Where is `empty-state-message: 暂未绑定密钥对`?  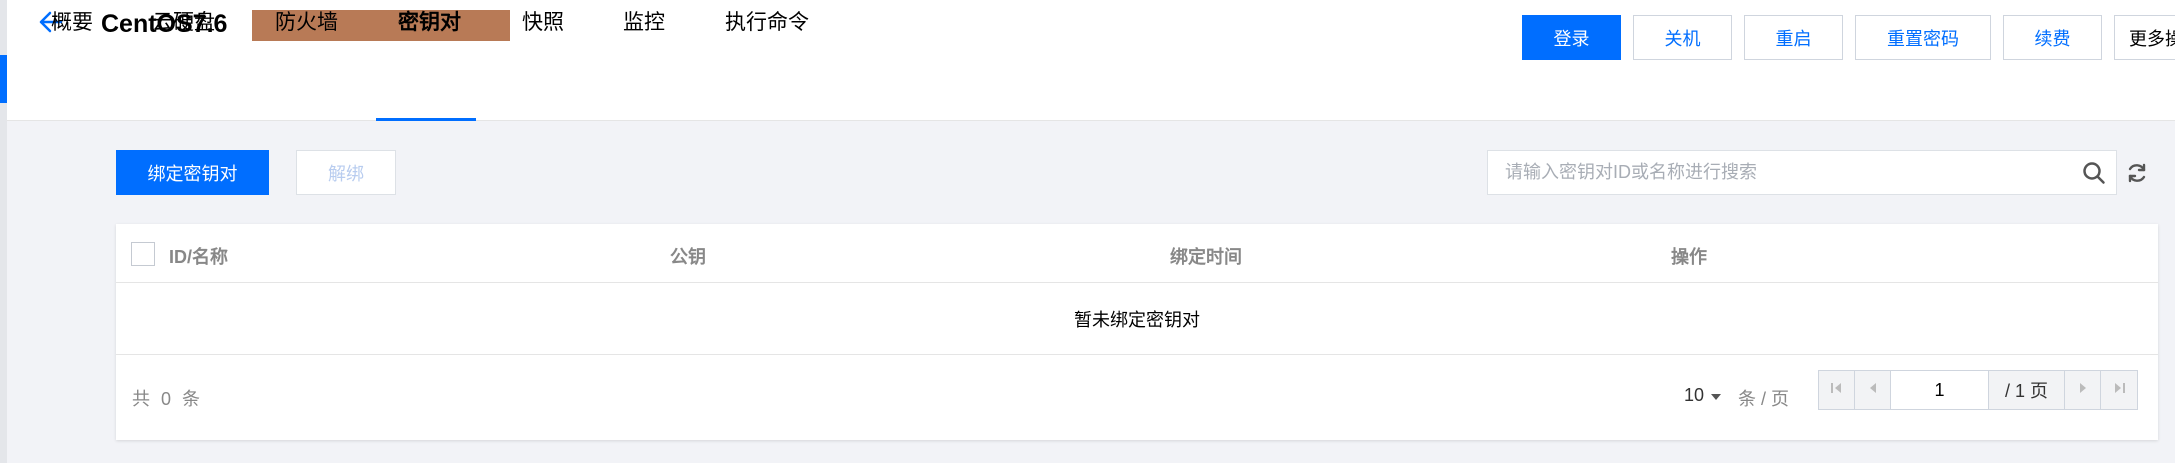 empty-state-message: 暂未绑定密钥对 is located at coordinates (1137, 319).